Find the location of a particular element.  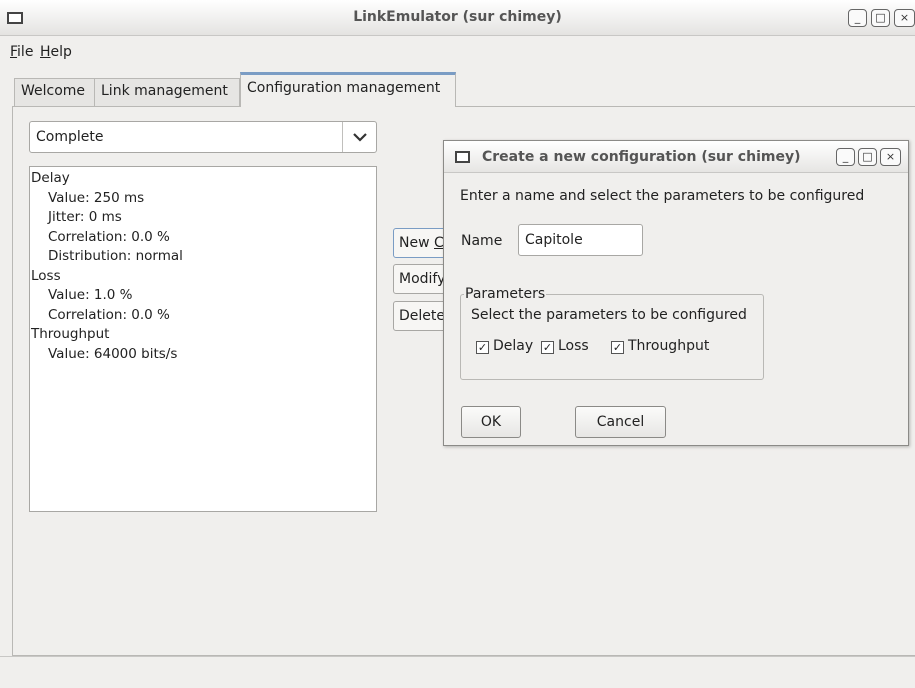

window-title: LinkEmulator (sur chimey) is located at coordinates (457, 17).